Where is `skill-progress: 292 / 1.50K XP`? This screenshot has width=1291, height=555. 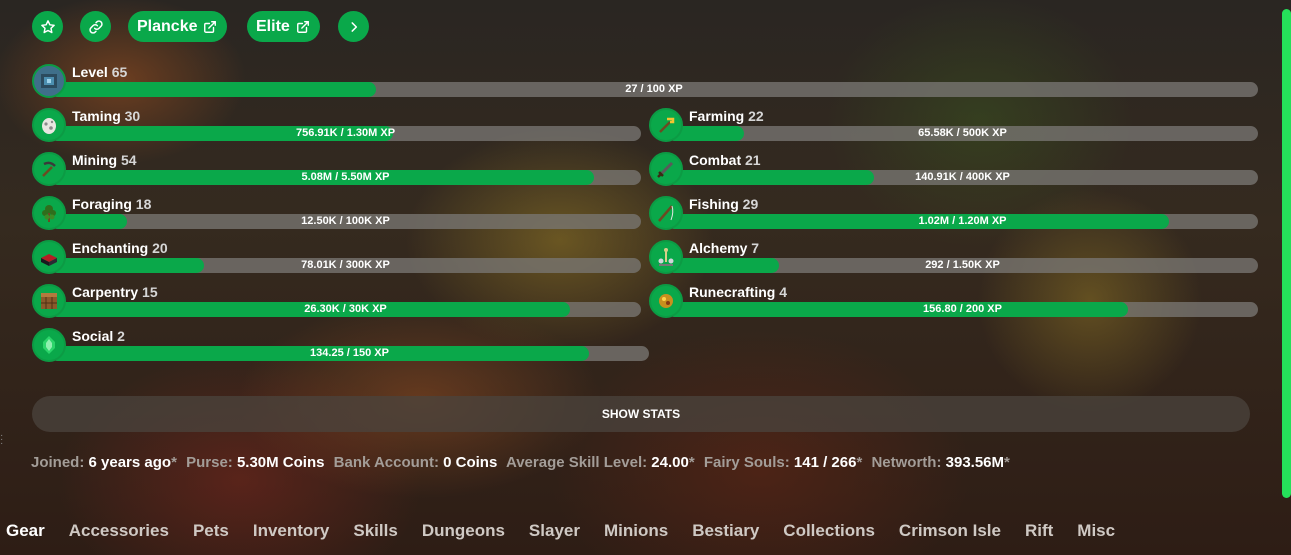
skill-progress: 292 / 1.50K XP is located at coordinates (962, 265).